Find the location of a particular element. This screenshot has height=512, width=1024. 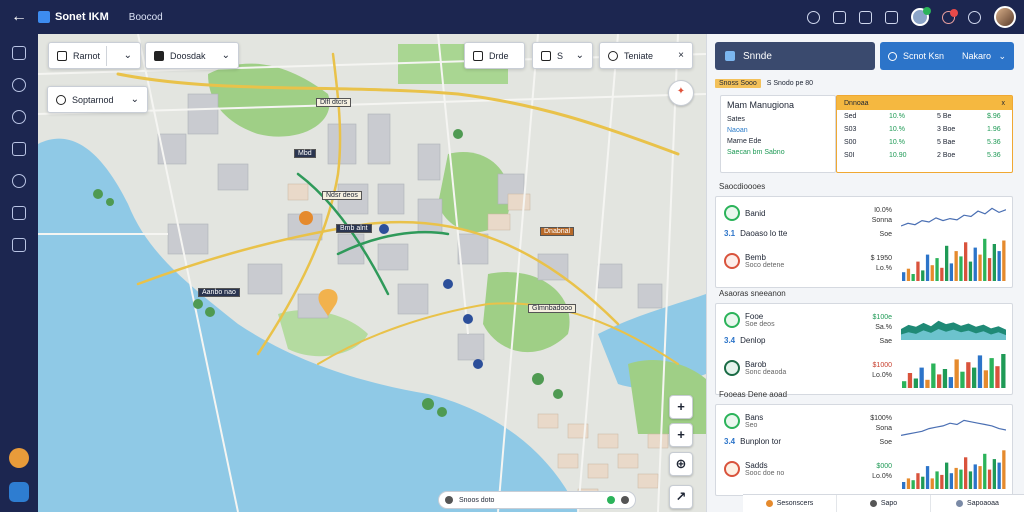

panel-select-a: Snnde is located at coordinates (795, 56).